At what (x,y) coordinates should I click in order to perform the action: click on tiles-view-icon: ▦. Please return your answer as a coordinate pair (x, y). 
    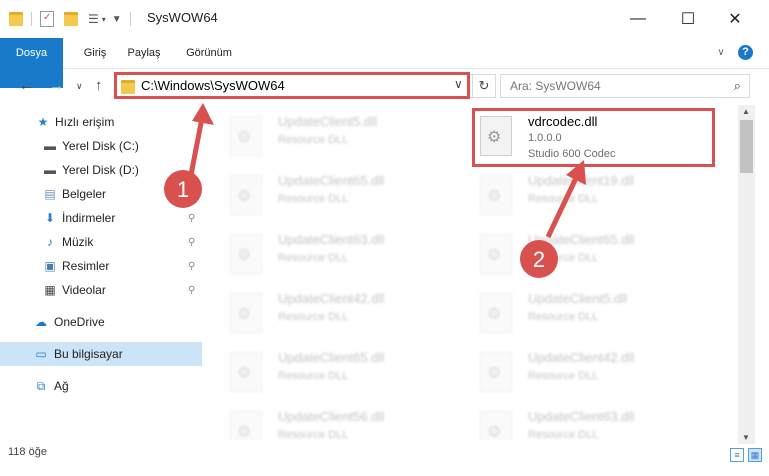
    Looking at the image, I should click on (755, 455).